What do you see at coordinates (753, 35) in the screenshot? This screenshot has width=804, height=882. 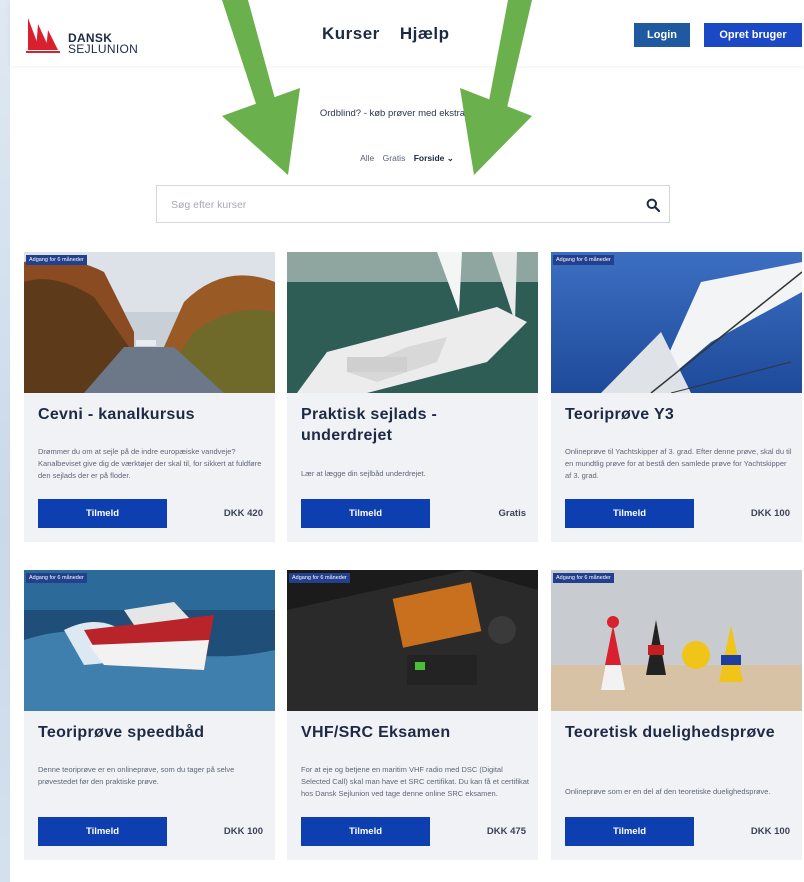 I see `signup-button: Opret bruger` at bounding box center [753, 35].